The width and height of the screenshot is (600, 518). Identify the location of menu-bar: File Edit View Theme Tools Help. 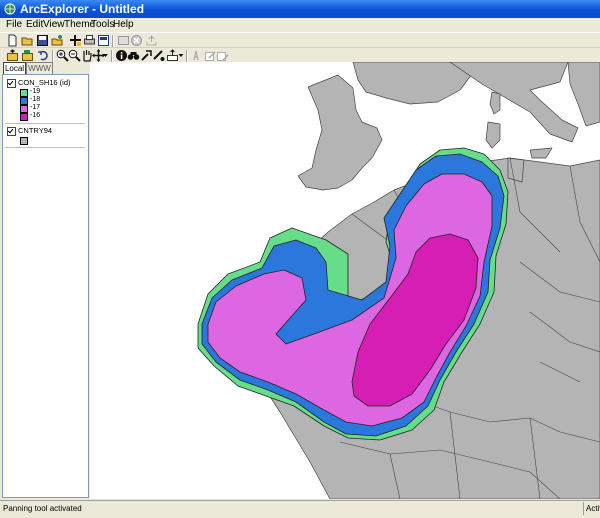
(300, 25).